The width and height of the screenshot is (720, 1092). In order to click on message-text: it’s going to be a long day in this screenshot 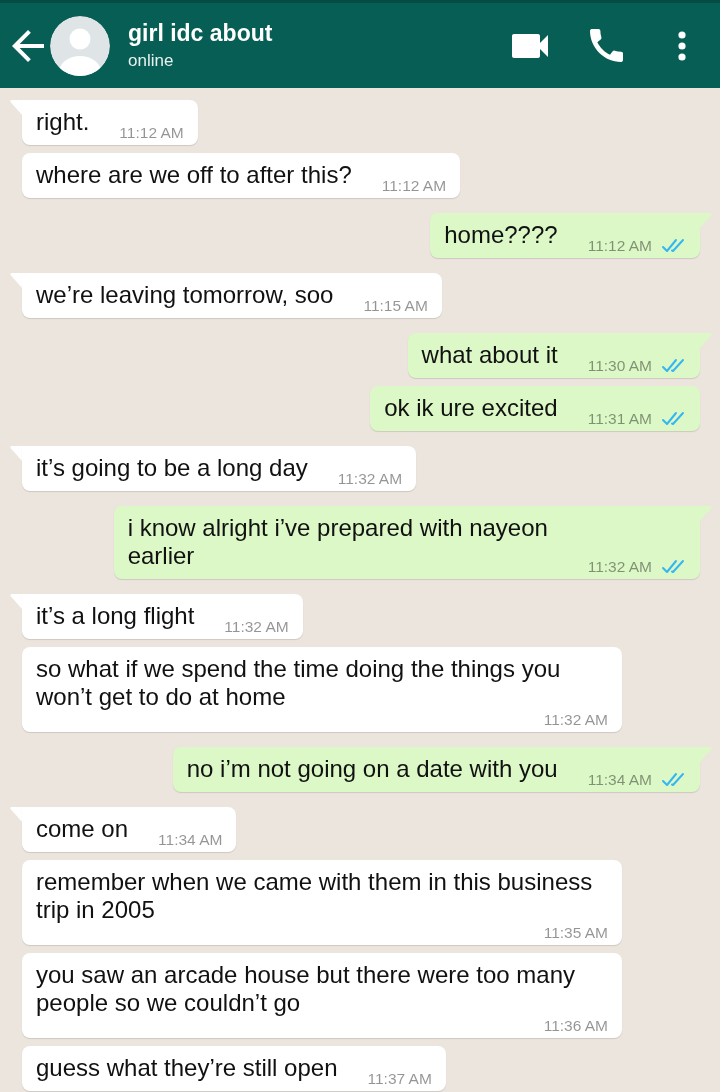, I will do `click(172, 468)`.